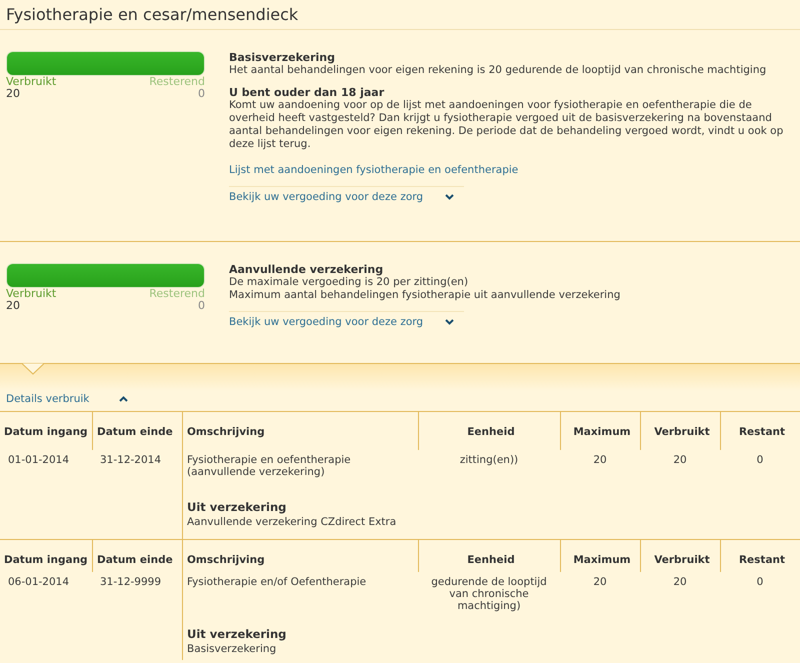 The height and width of the screenshot is (663, 800). What do you see at coordinates (498, 70) in the screenshot?
I see `coverage-text: Het aantal behandelingen voor eigen rekening is 20 gedurende de looptijd van chronische machtiging` at bounding box center [498, 70].